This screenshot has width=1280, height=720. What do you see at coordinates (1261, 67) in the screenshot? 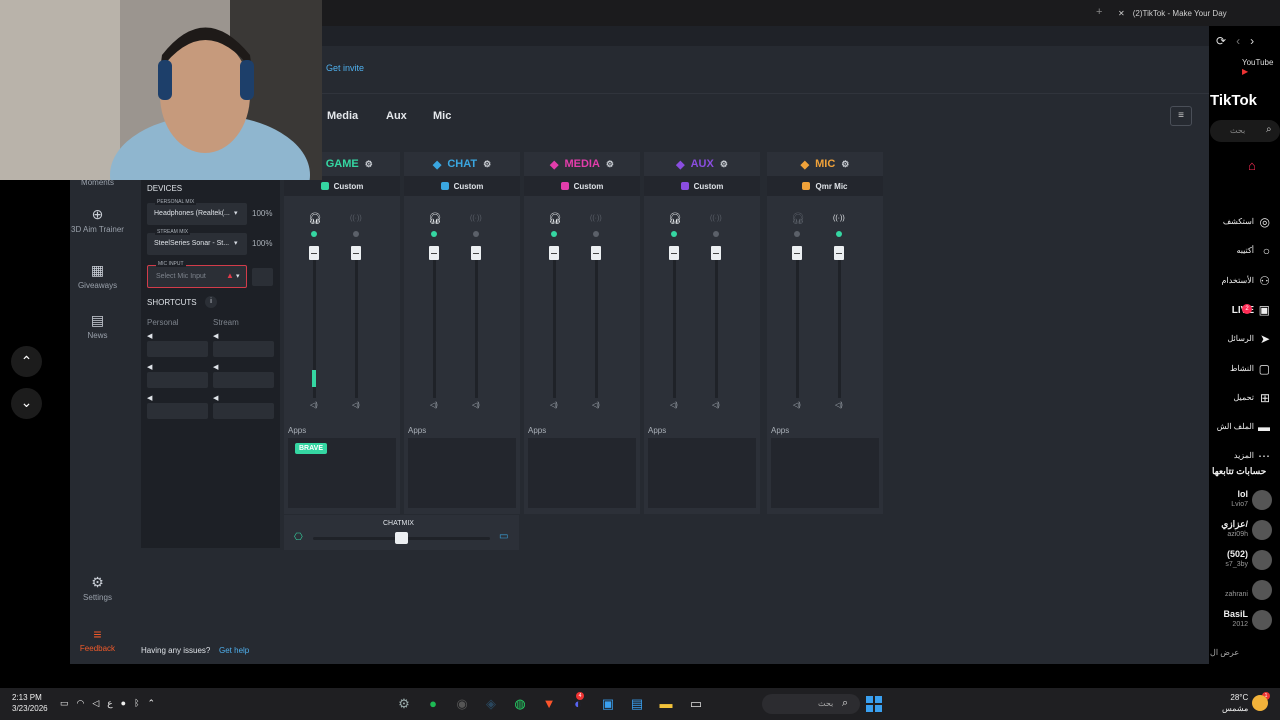
I see `youtube-link: YouTube ▶` at bounding box center [1261, 67].